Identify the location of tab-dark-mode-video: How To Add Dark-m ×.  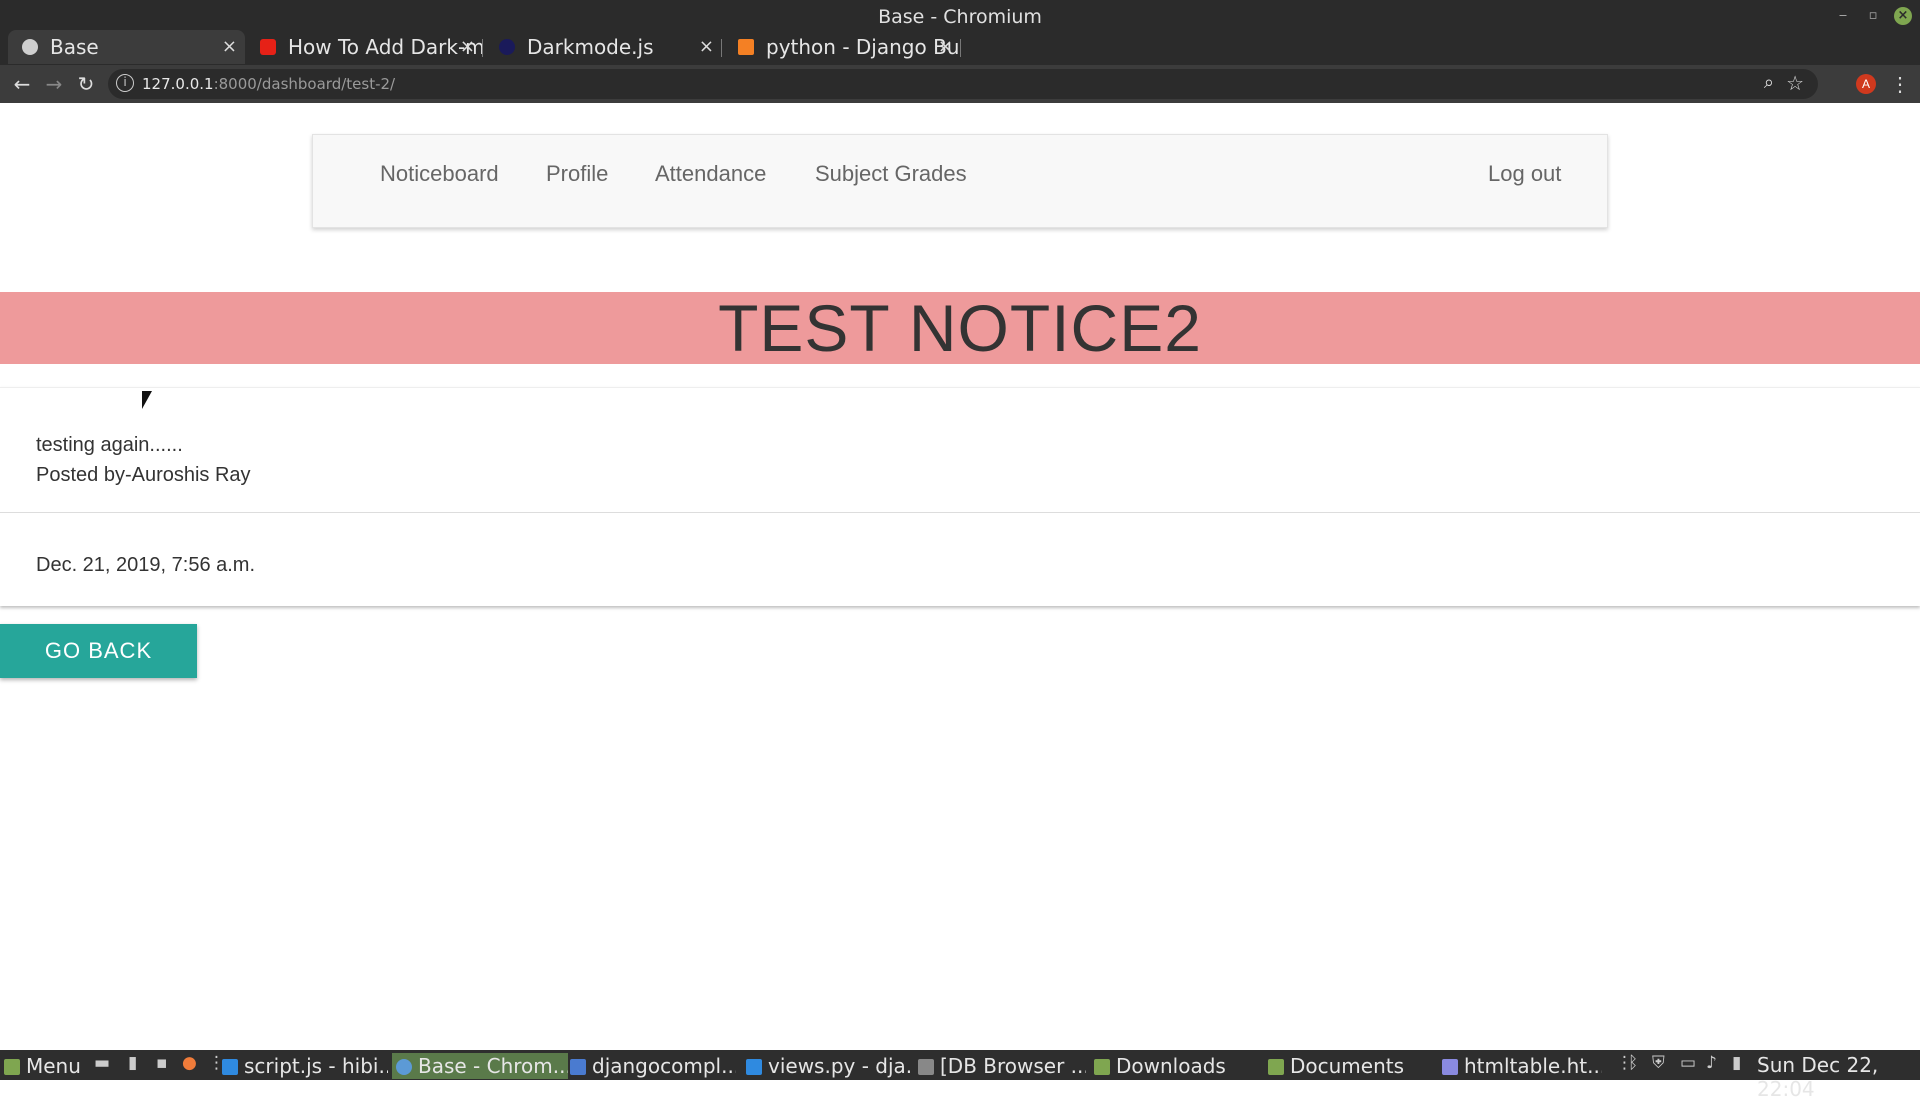
(364, 47).